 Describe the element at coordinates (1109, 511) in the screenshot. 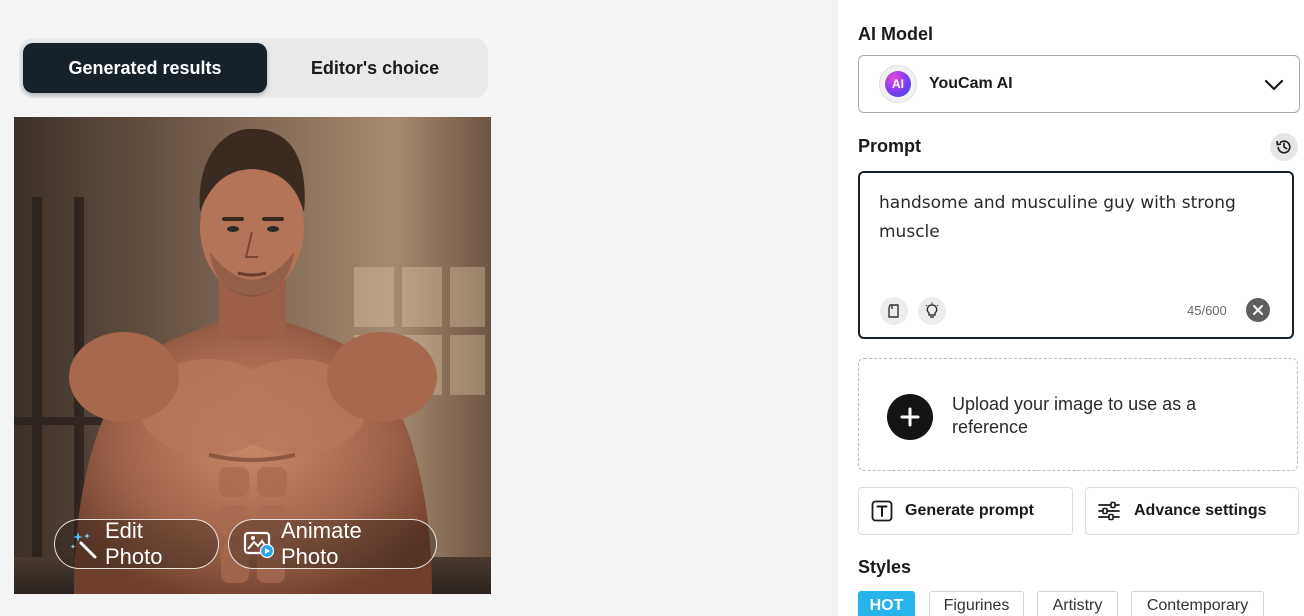

I see `sliders-icon` at that location.